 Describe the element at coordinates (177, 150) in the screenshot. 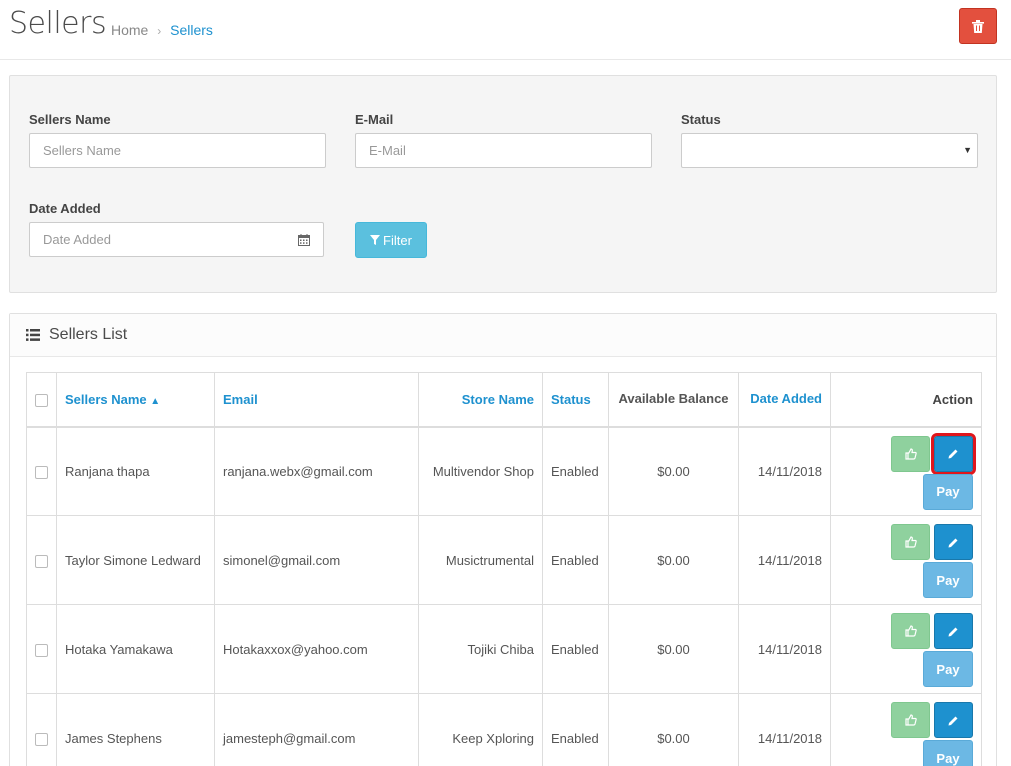

I see `sellers-name-input` at that location.